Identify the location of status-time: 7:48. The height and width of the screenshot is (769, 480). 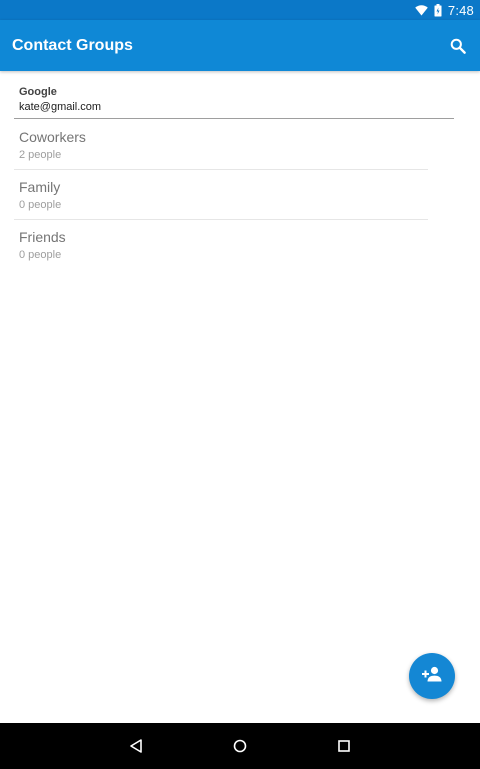
(460, 10).